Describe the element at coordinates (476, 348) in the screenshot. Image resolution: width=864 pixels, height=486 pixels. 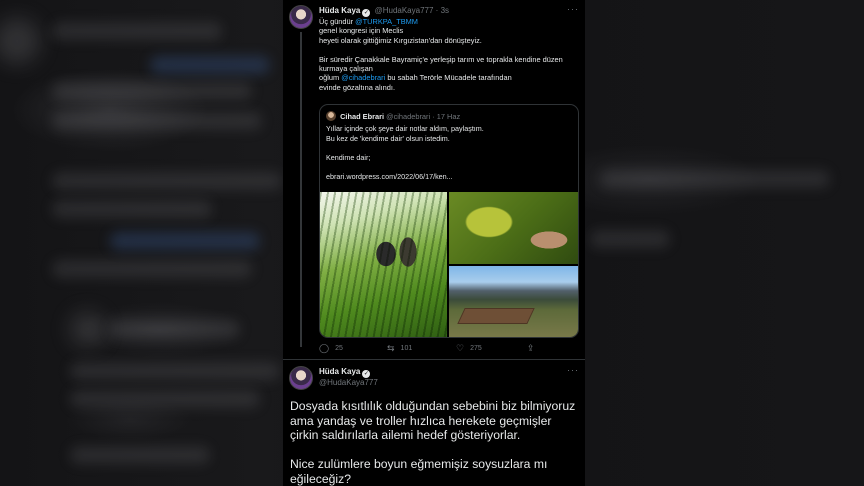
I see `like-count: 275` at that location.